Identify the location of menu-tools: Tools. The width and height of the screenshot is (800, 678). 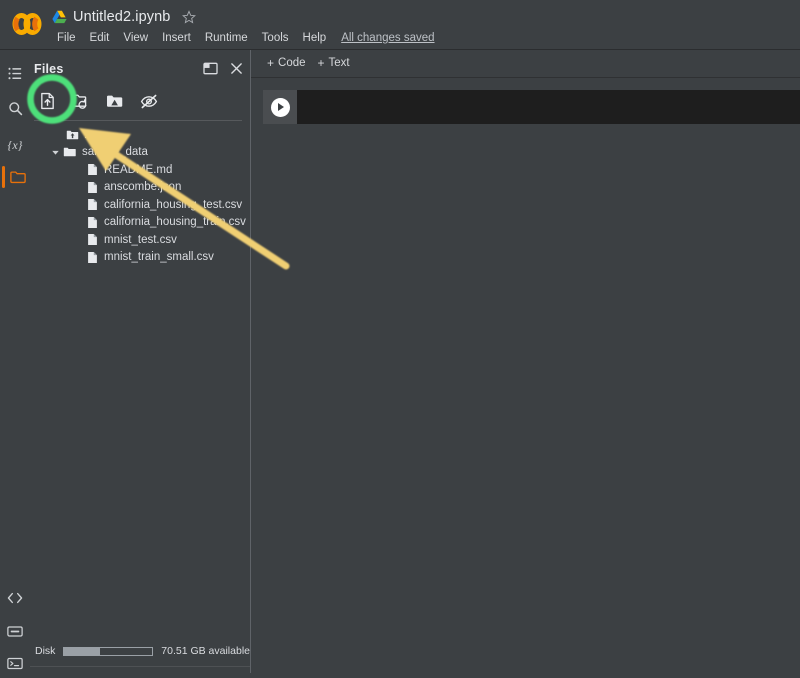
(275, 38).